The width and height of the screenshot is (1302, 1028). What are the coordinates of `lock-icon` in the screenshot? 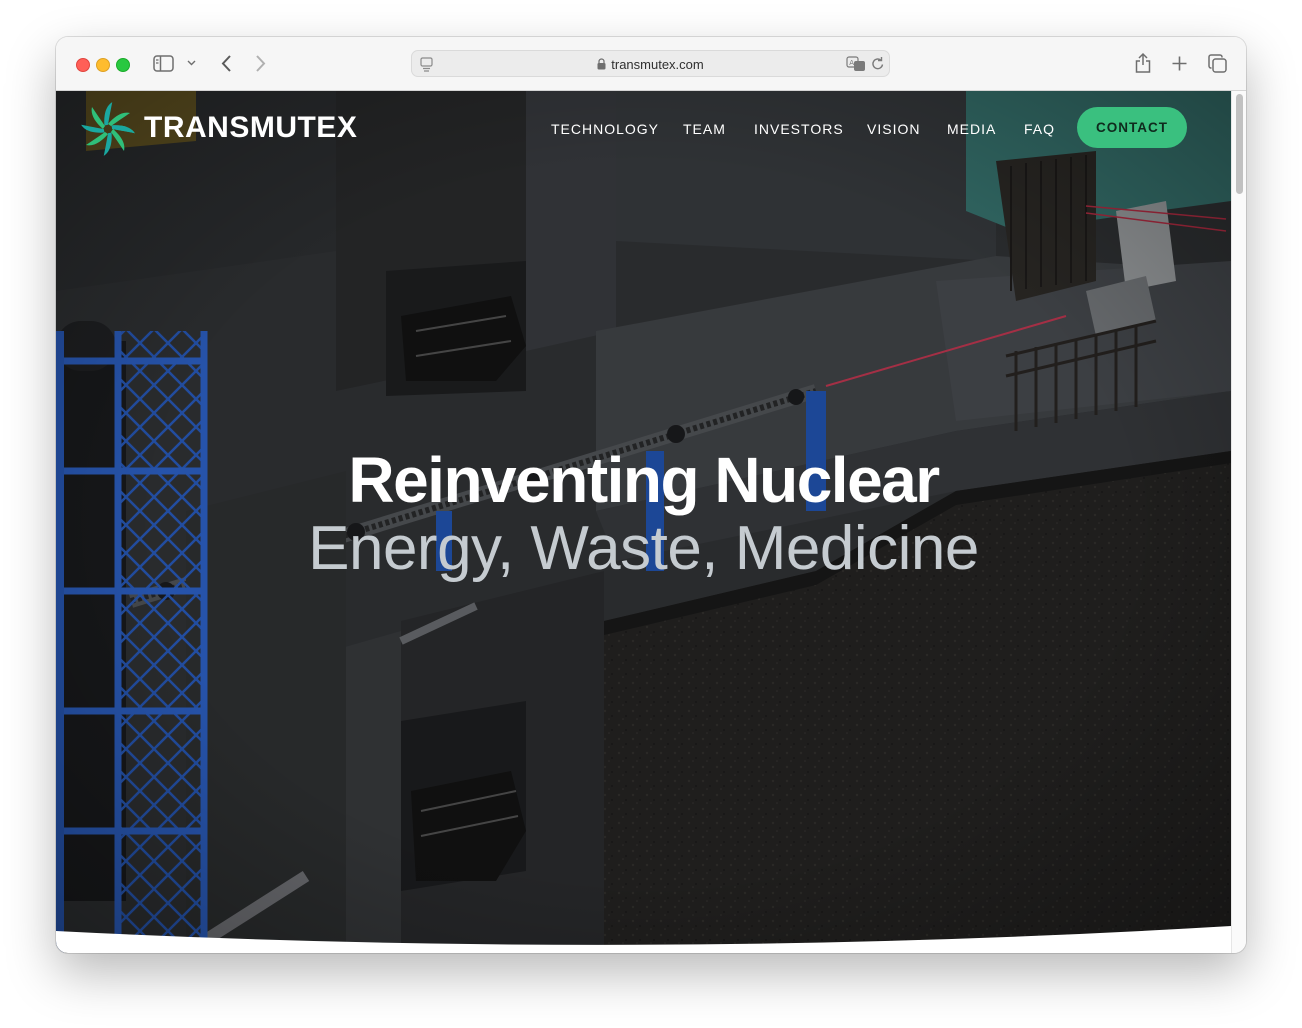 It's located at (601, 64).